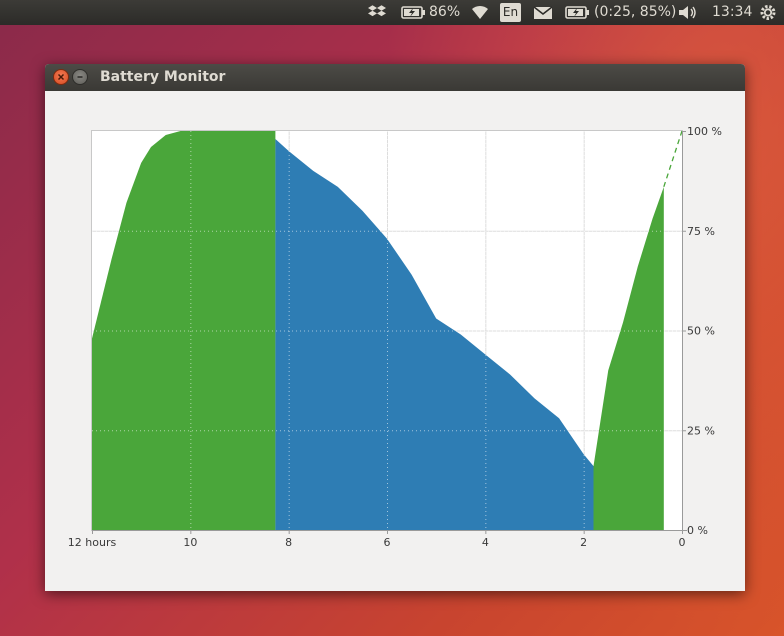 This screenshot has width=784, height=636. What do you see at coordinates (288, 542) in the screenshot?
I see `x-tick-label: 8` at bounding box center [288, 542].